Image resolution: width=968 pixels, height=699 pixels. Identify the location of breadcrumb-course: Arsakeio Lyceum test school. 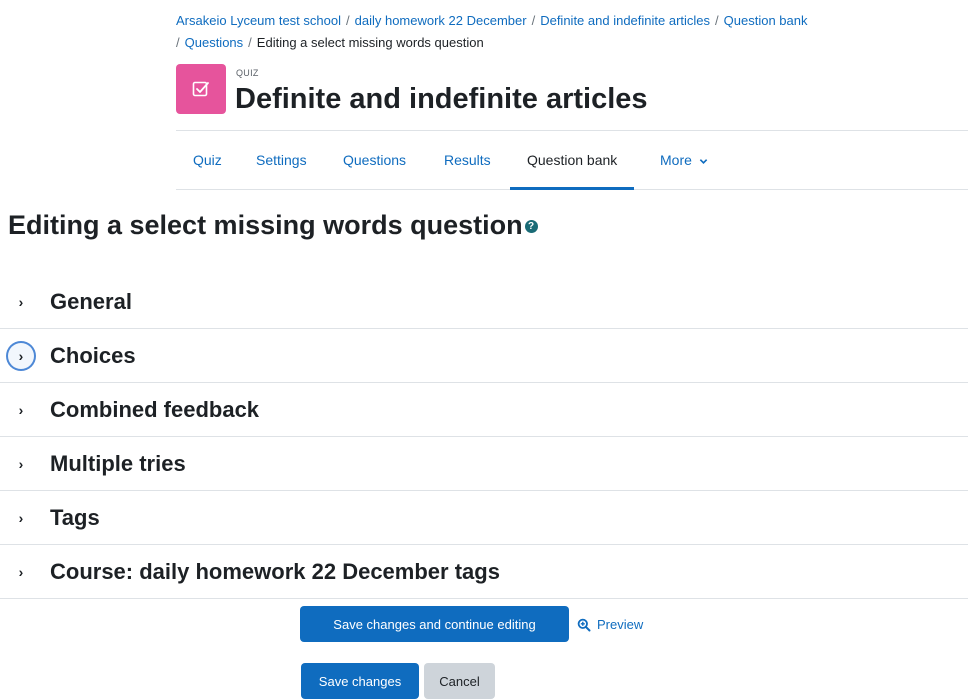
(258, 20).